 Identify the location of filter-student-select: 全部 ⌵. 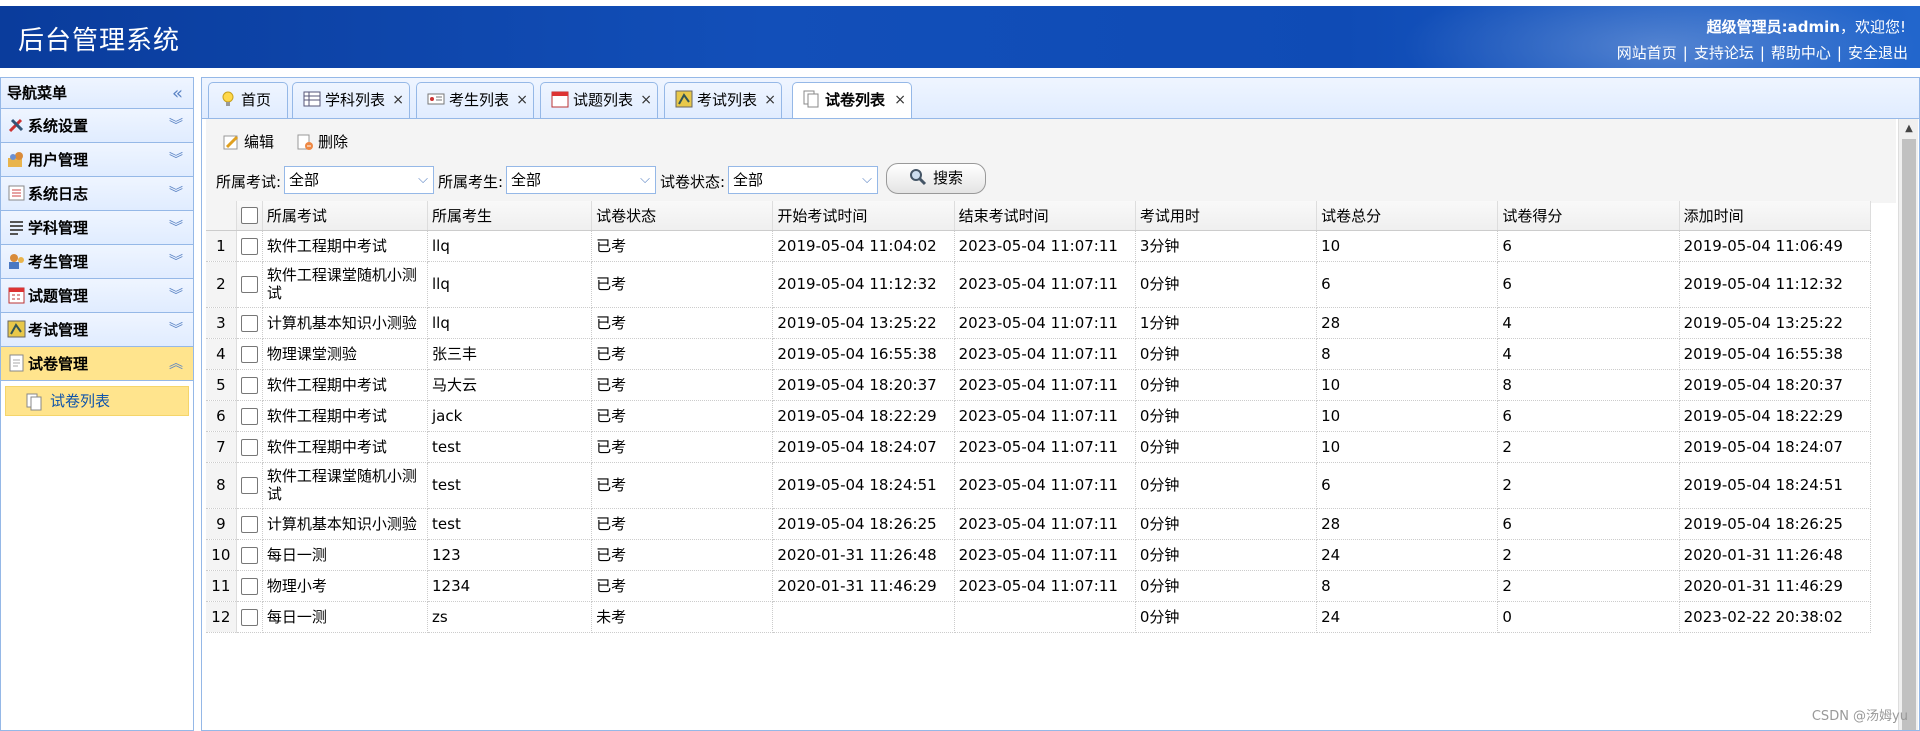
(581, 180).